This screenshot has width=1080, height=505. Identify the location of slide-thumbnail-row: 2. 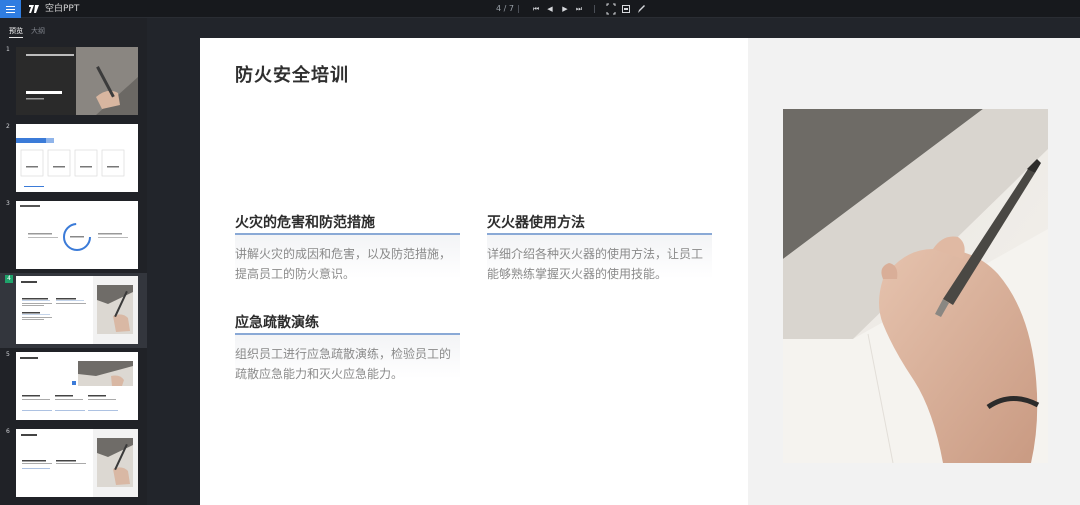
(73, 158).